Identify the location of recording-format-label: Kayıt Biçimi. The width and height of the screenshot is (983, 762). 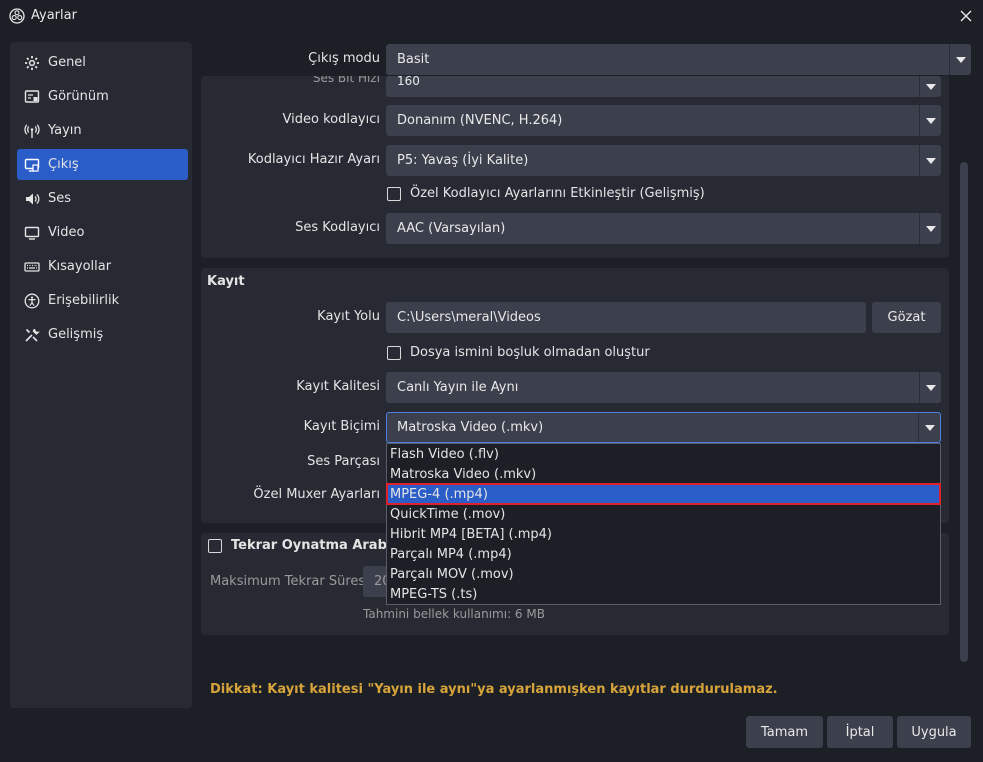
(341, 426).